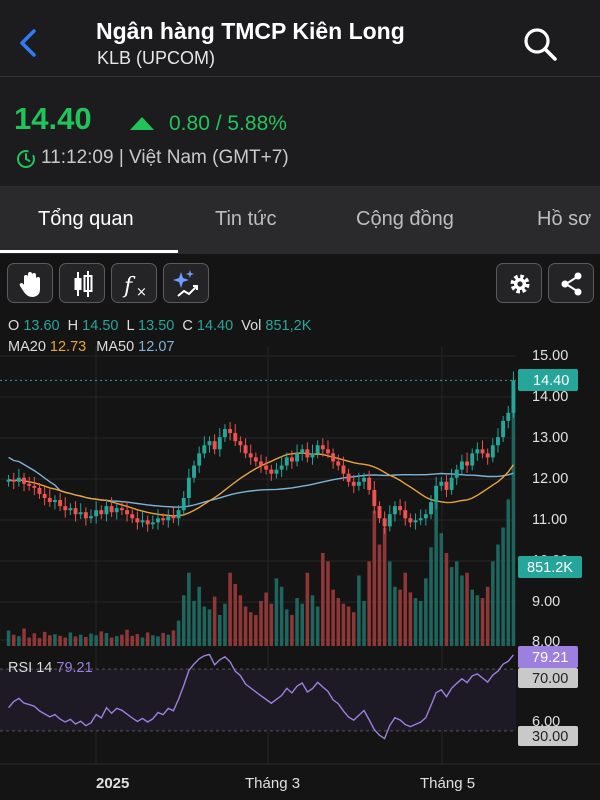 This screenshot has height=800, width=600. I want to click on last-price: 14.40, so click(53, 118).